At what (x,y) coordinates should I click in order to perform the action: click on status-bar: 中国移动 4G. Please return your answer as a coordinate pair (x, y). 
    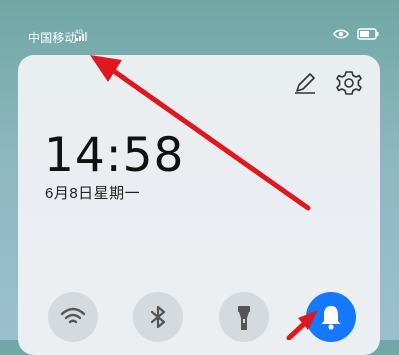
    Looking at the image, I should click on (199, 24).